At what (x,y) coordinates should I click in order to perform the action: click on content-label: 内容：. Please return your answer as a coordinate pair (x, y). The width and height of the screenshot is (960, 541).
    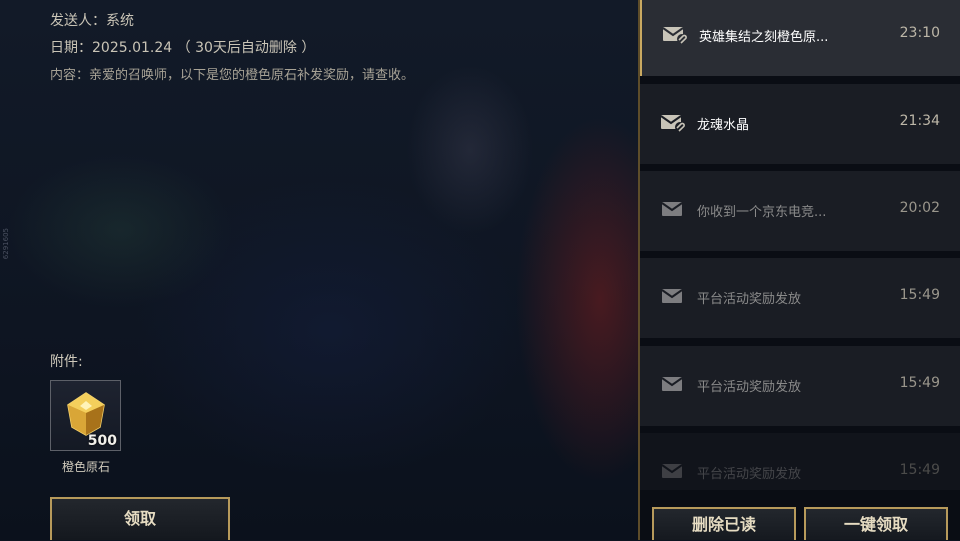
    Looking at the image, I should click on (70, 75).